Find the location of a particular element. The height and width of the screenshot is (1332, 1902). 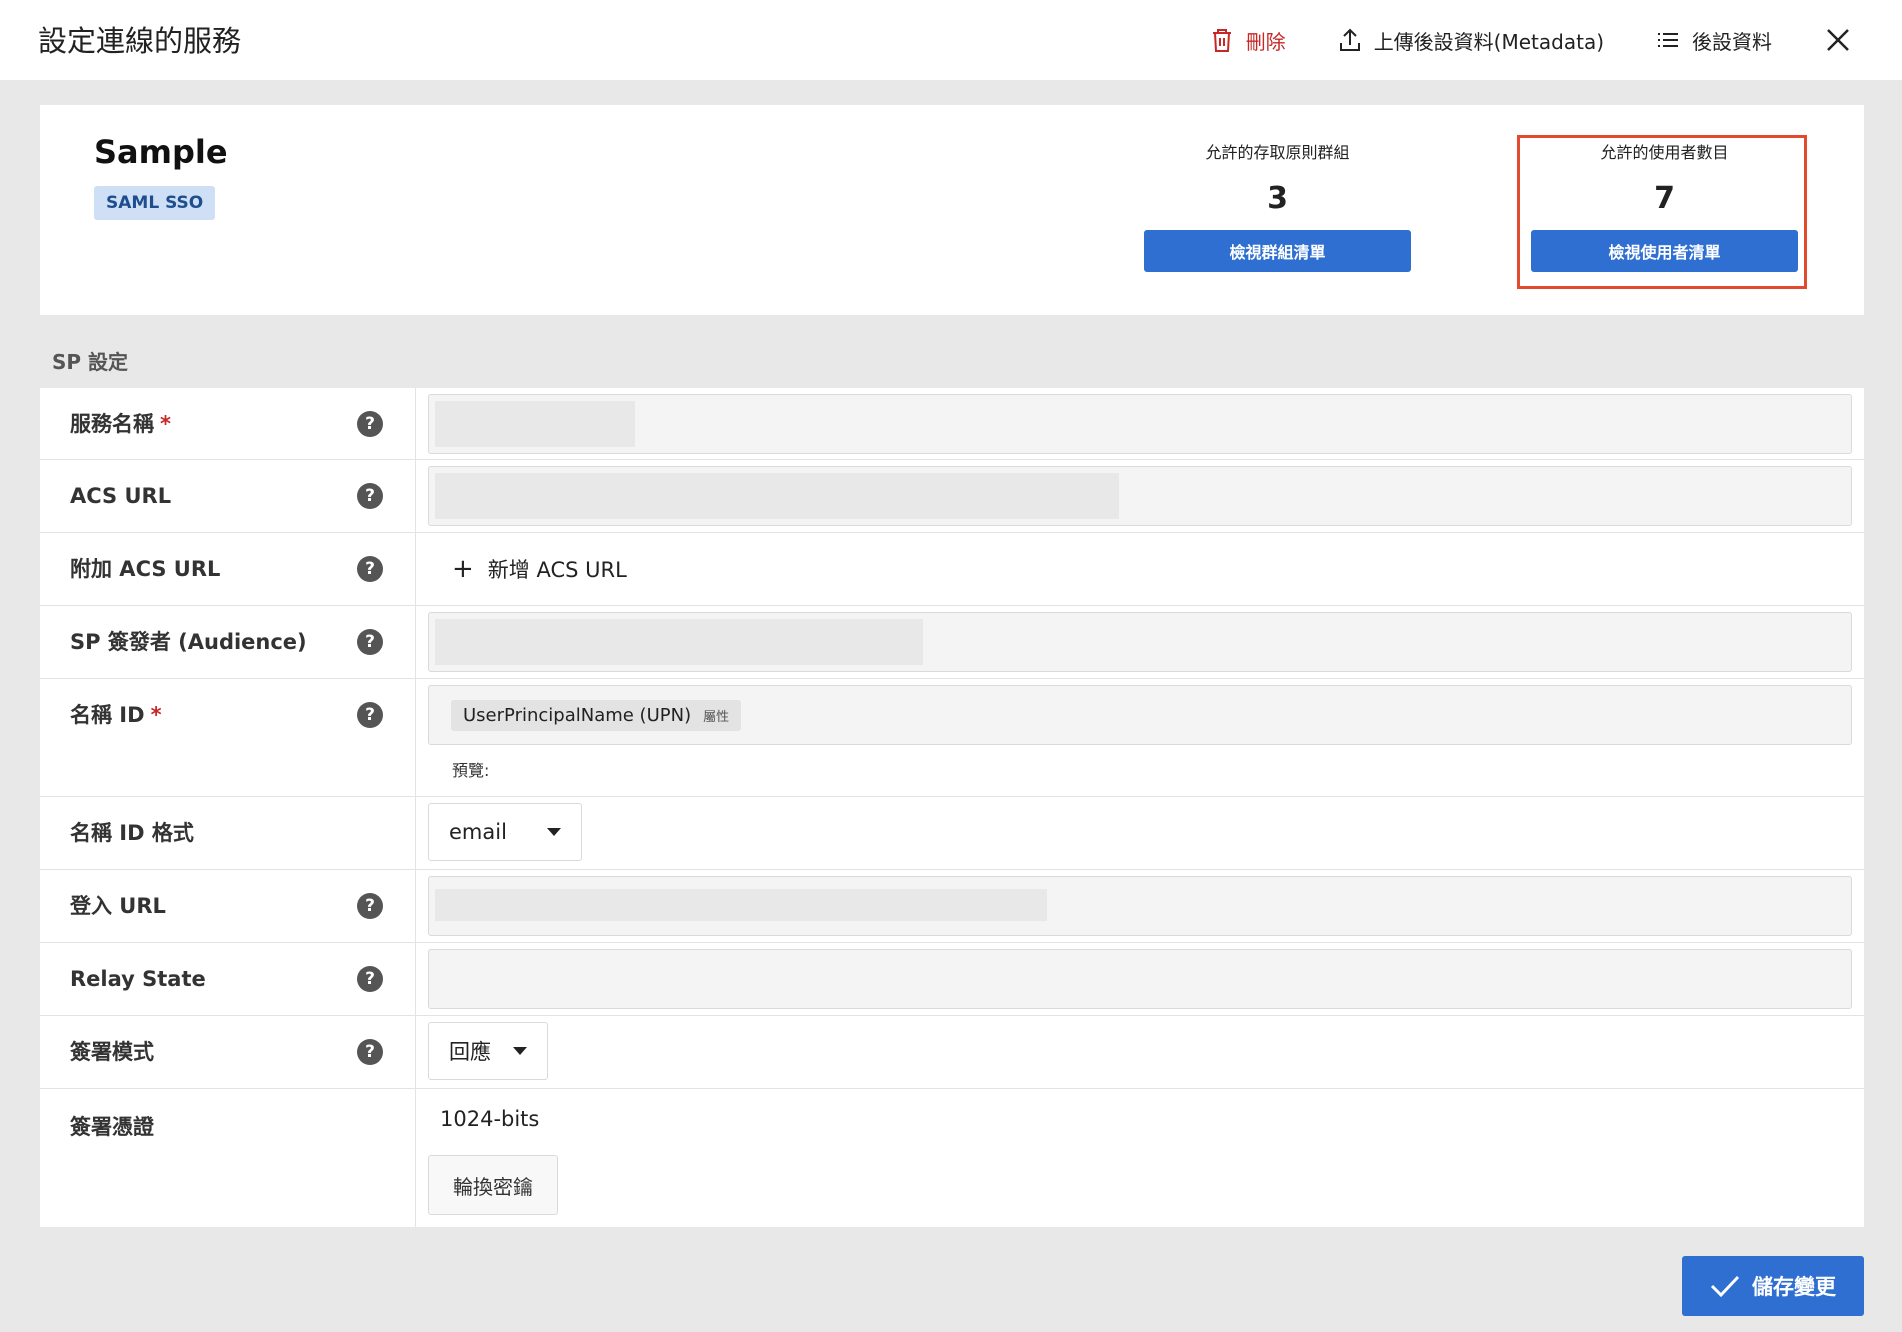

sign-mode-select: 回應 is located at coordinates (488, 1051).